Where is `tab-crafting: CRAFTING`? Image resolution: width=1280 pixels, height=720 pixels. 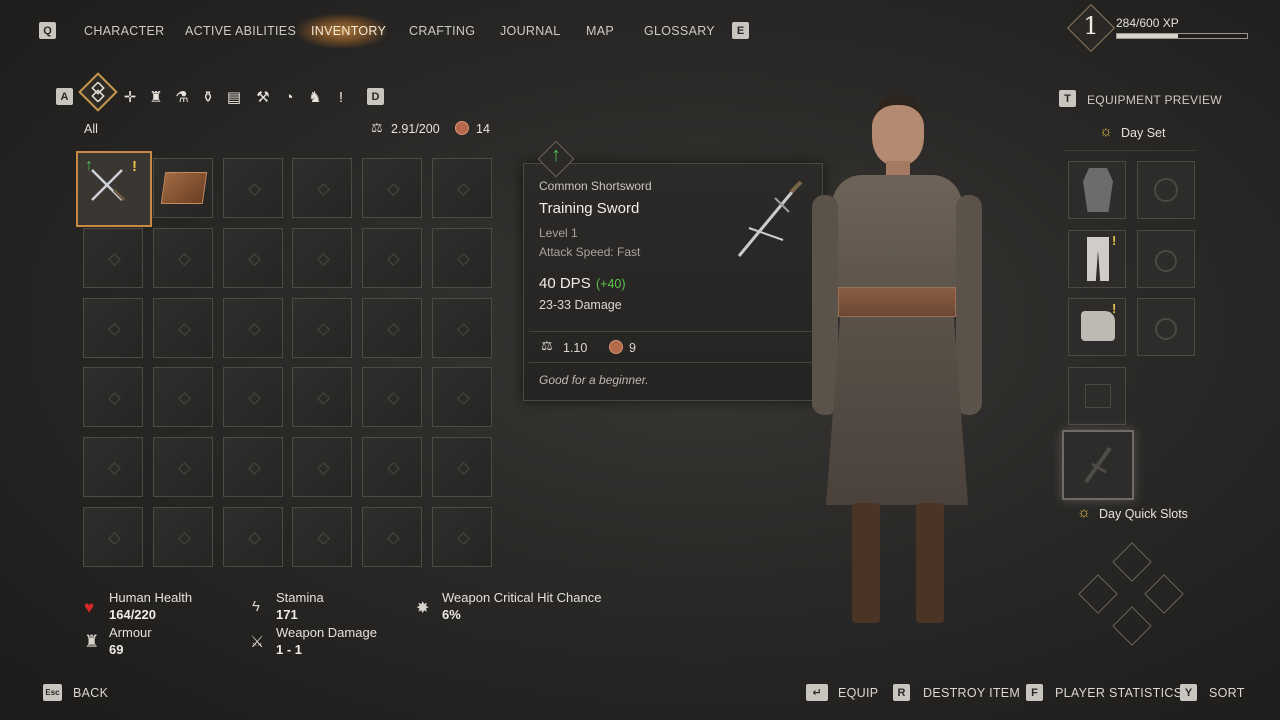 tab-crafting: CRAFTING is located at coordinates (442, 31).